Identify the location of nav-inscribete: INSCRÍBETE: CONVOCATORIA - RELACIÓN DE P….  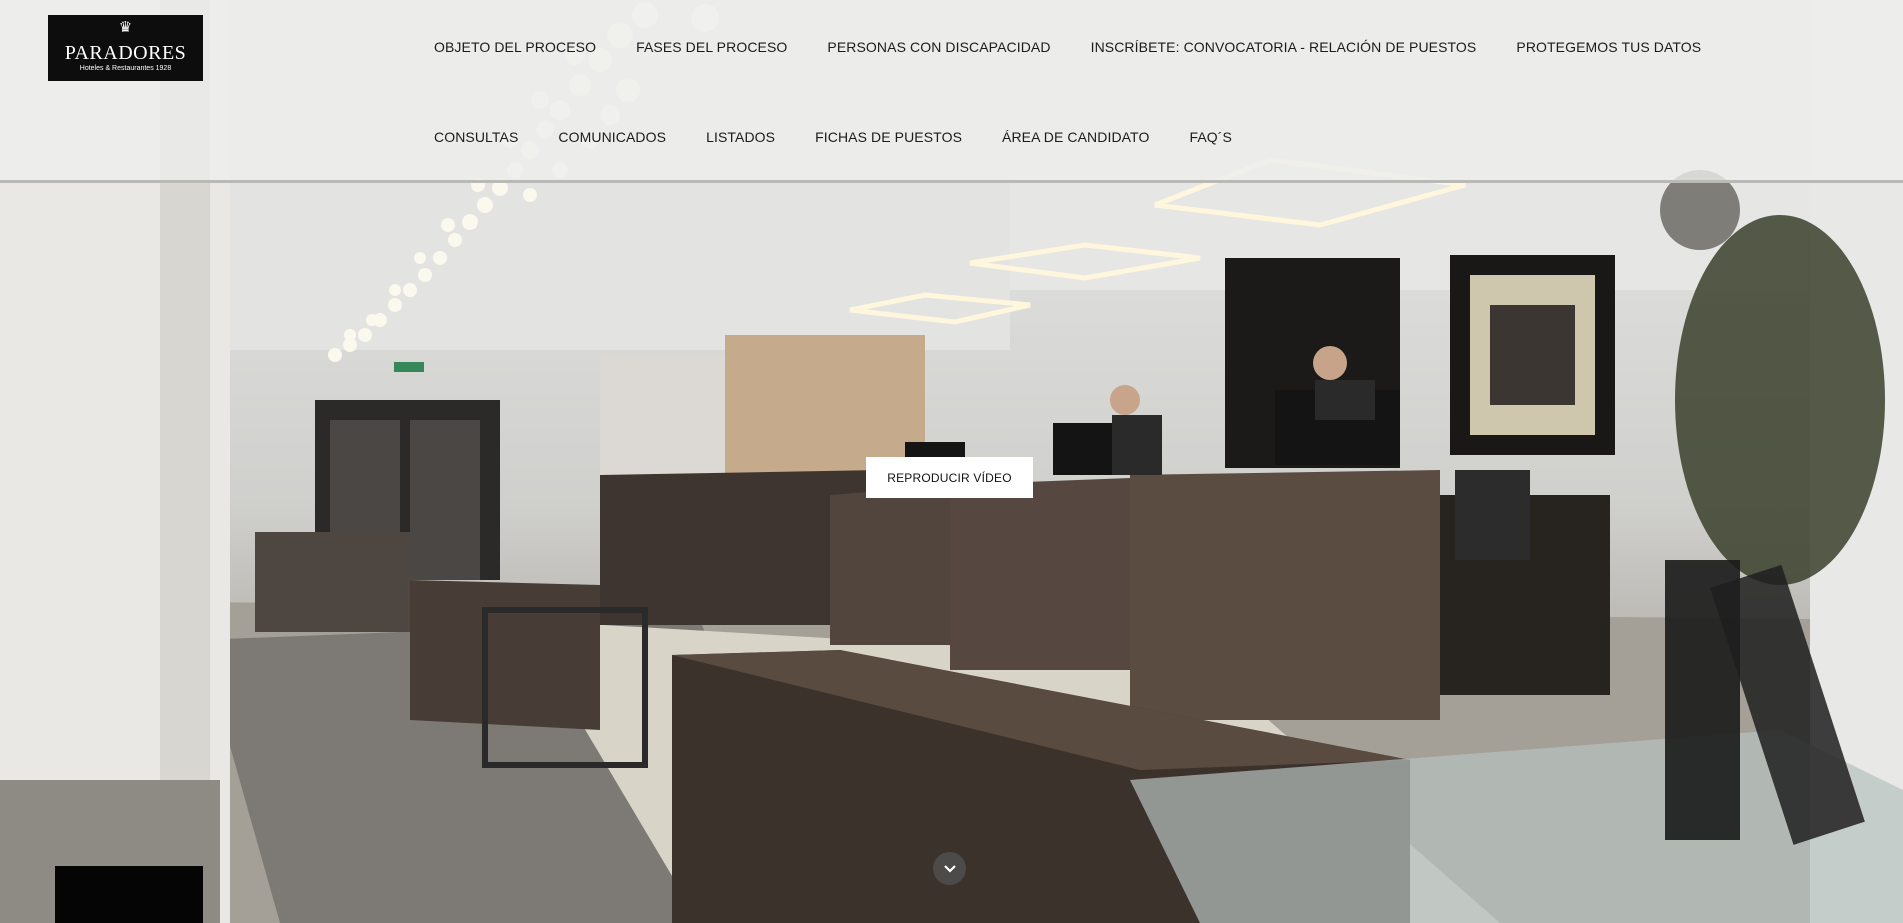
(1284, 47).